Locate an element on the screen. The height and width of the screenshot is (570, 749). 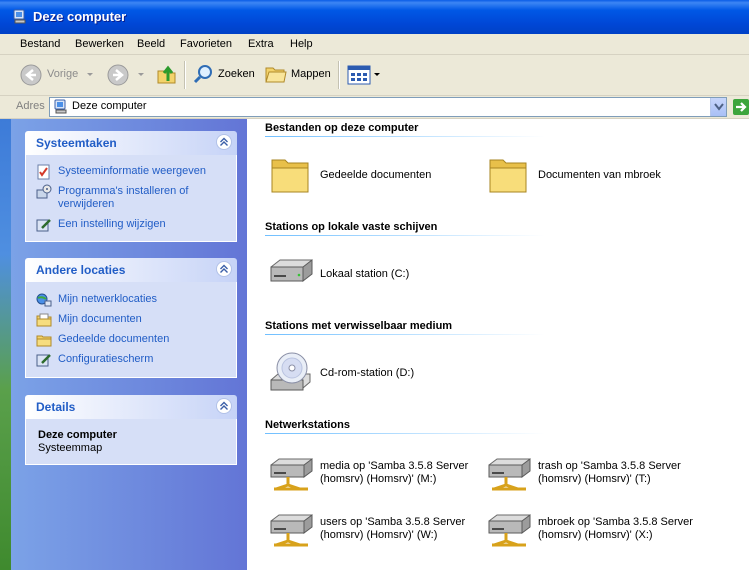
item-label: Cd-rom-station (D:) is located at coordinates (367, 373).